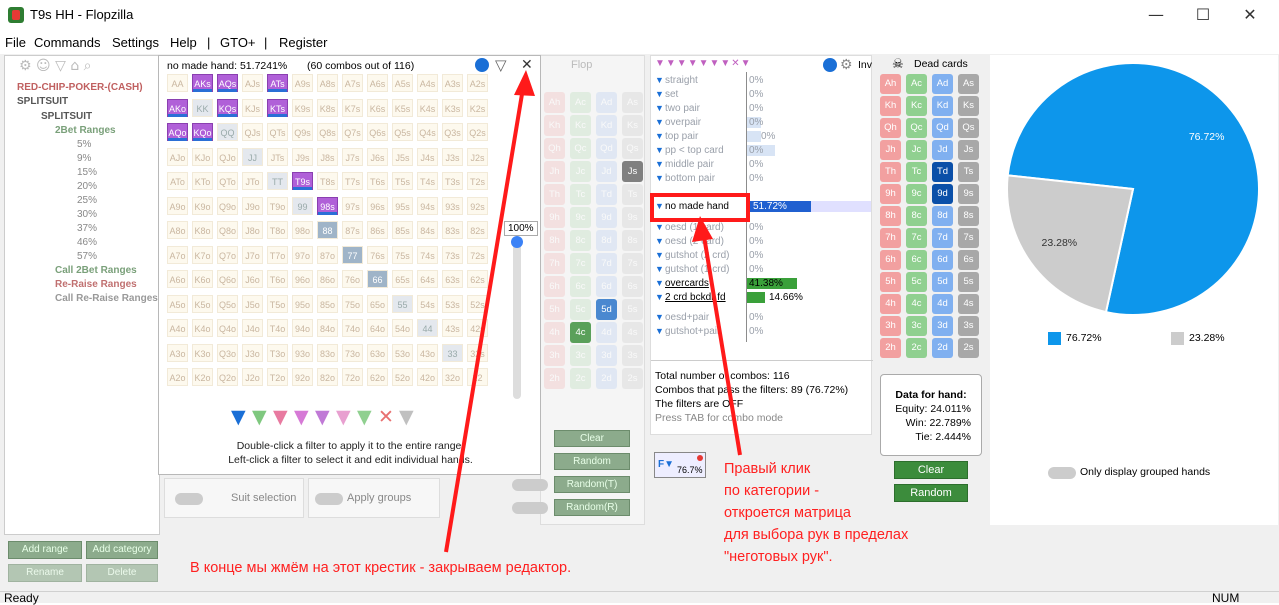 The height and width of the screenshot is (605, 1279). Describe the element at coordinates (772, 491) in the screenshot. I see `annotation-line: по категории -` at that location.